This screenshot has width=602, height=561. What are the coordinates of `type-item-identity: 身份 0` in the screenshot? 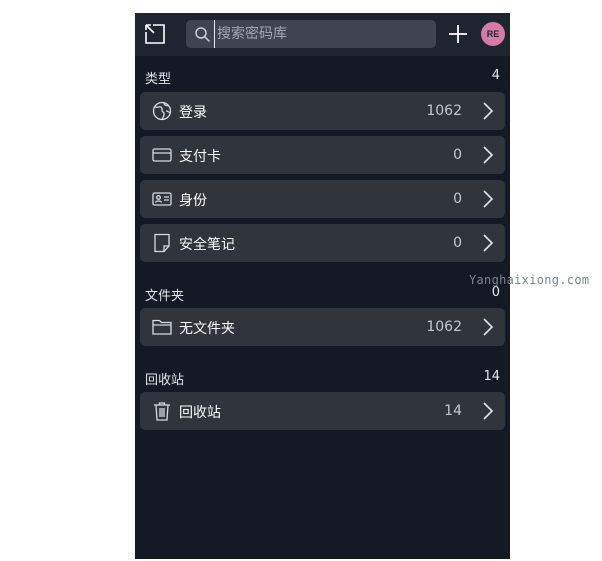 It's located at (322, 199).